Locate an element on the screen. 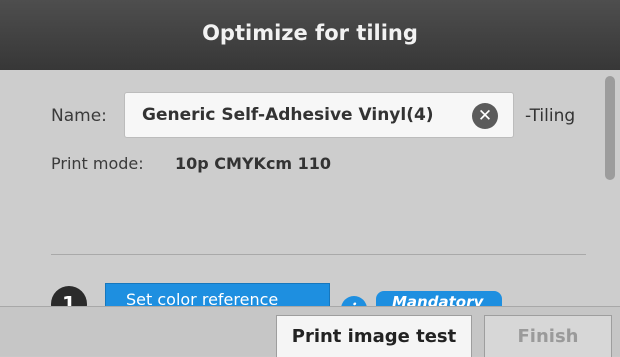  print-image-test-button: Print image test is located at coordinates (374, 336).